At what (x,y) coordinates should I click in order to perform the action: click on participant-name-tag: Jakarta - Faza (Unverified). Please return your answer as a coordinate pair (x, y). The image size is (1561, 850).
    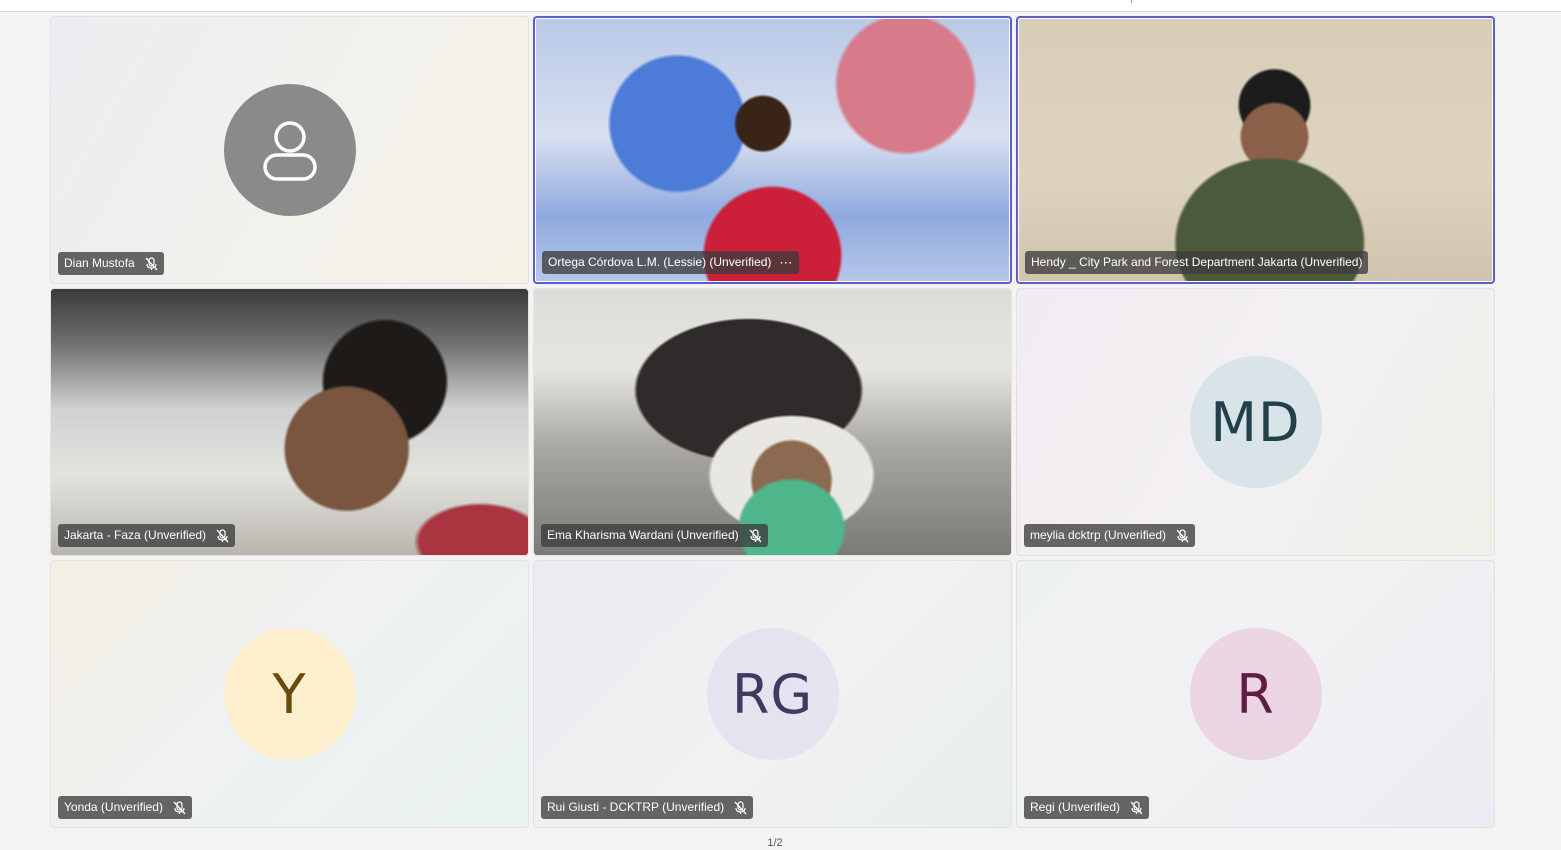
    Looking at the image, I should click on (147, 535).